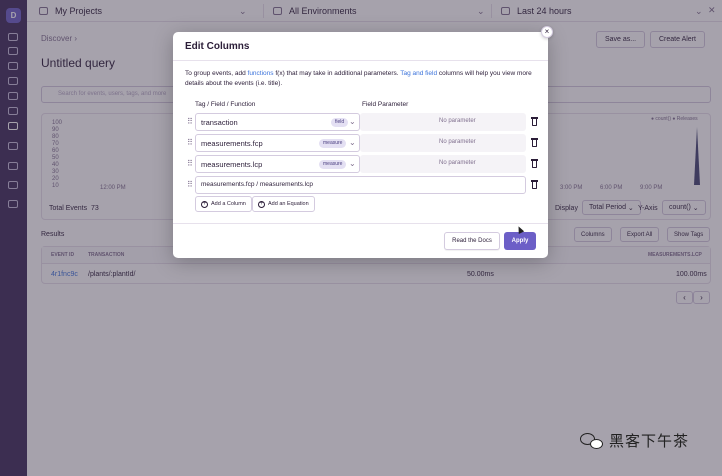  I want to click on apply-label: Apply, so click(520, 241).